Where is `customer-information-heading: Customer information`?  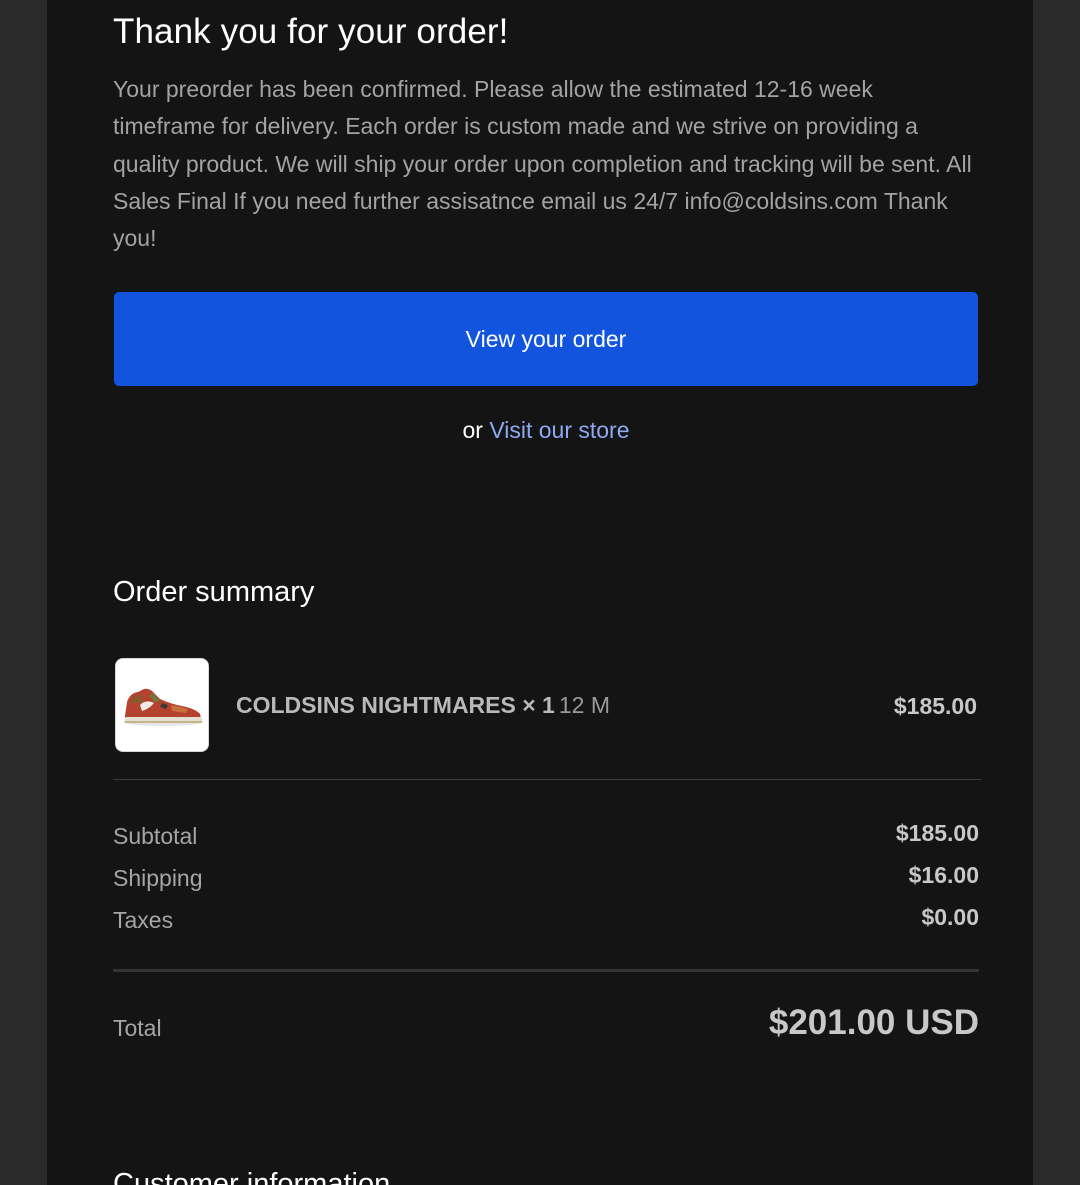 customer-information-heading: Customer information is located at coordinates (252, 1176).